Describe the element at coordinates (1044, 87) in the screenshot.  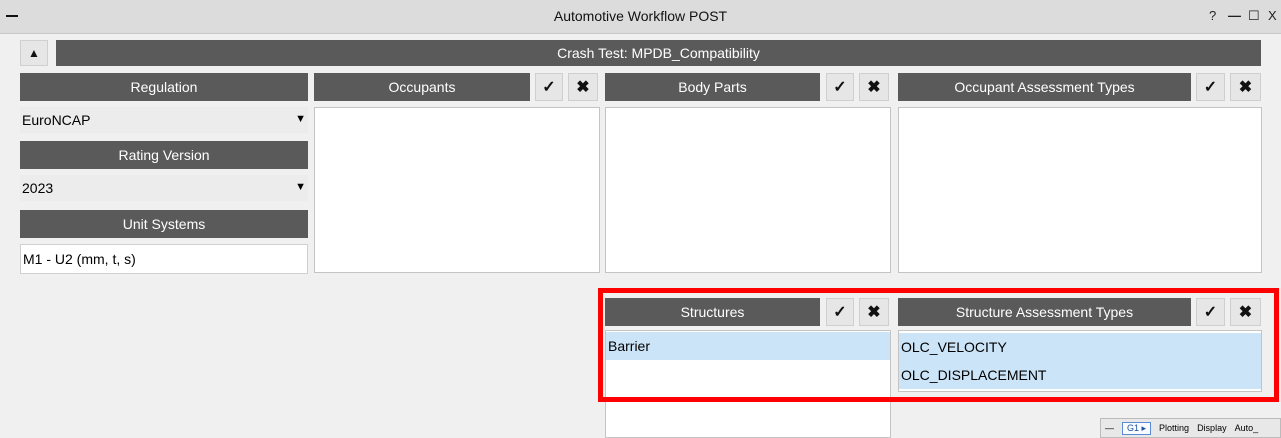
I see `occupant-assessment-types-header: Occupant Assessment Types` at that location.